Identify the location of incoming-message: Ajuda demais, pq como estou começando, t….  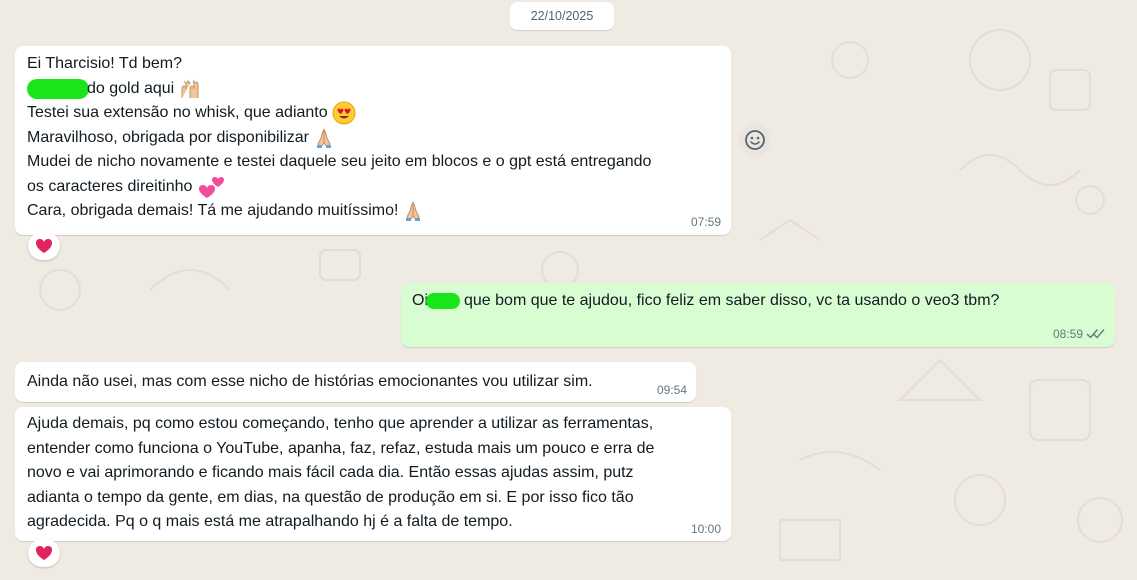
(373, 474).